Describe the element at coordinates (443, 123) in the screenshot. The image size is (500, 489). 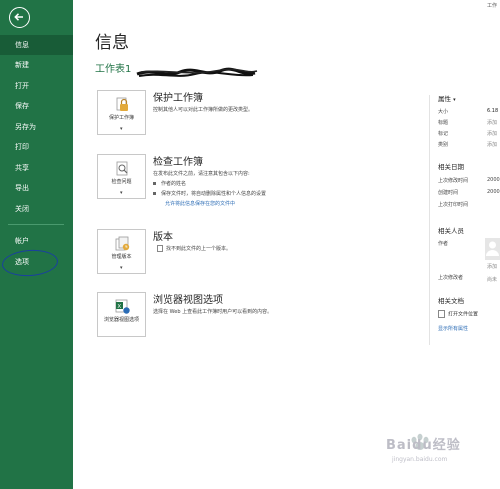
I see `property-label: 标题` at that location.